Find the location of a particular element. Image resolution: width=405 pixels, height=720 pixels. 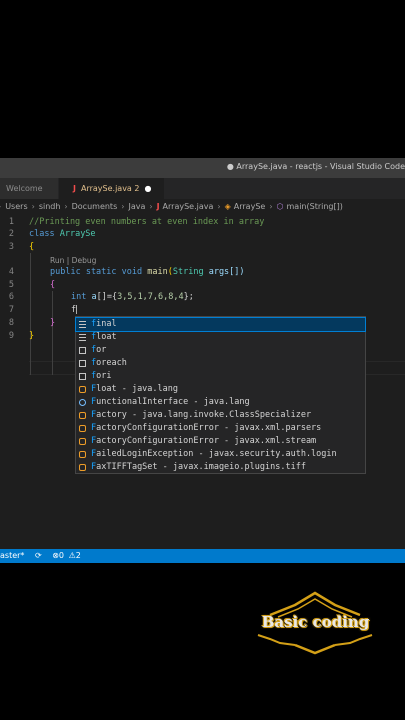

breadcrumb-users: Users is located at coordinates (16, 207).